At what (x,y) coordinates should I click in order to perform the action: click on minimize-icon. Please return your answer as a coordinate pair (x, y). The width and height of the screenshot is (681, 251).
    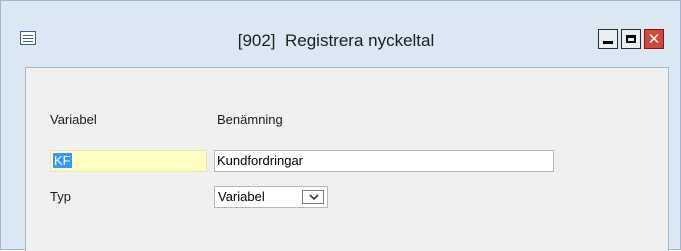
    Looking at the image, I should click on (608, 42).